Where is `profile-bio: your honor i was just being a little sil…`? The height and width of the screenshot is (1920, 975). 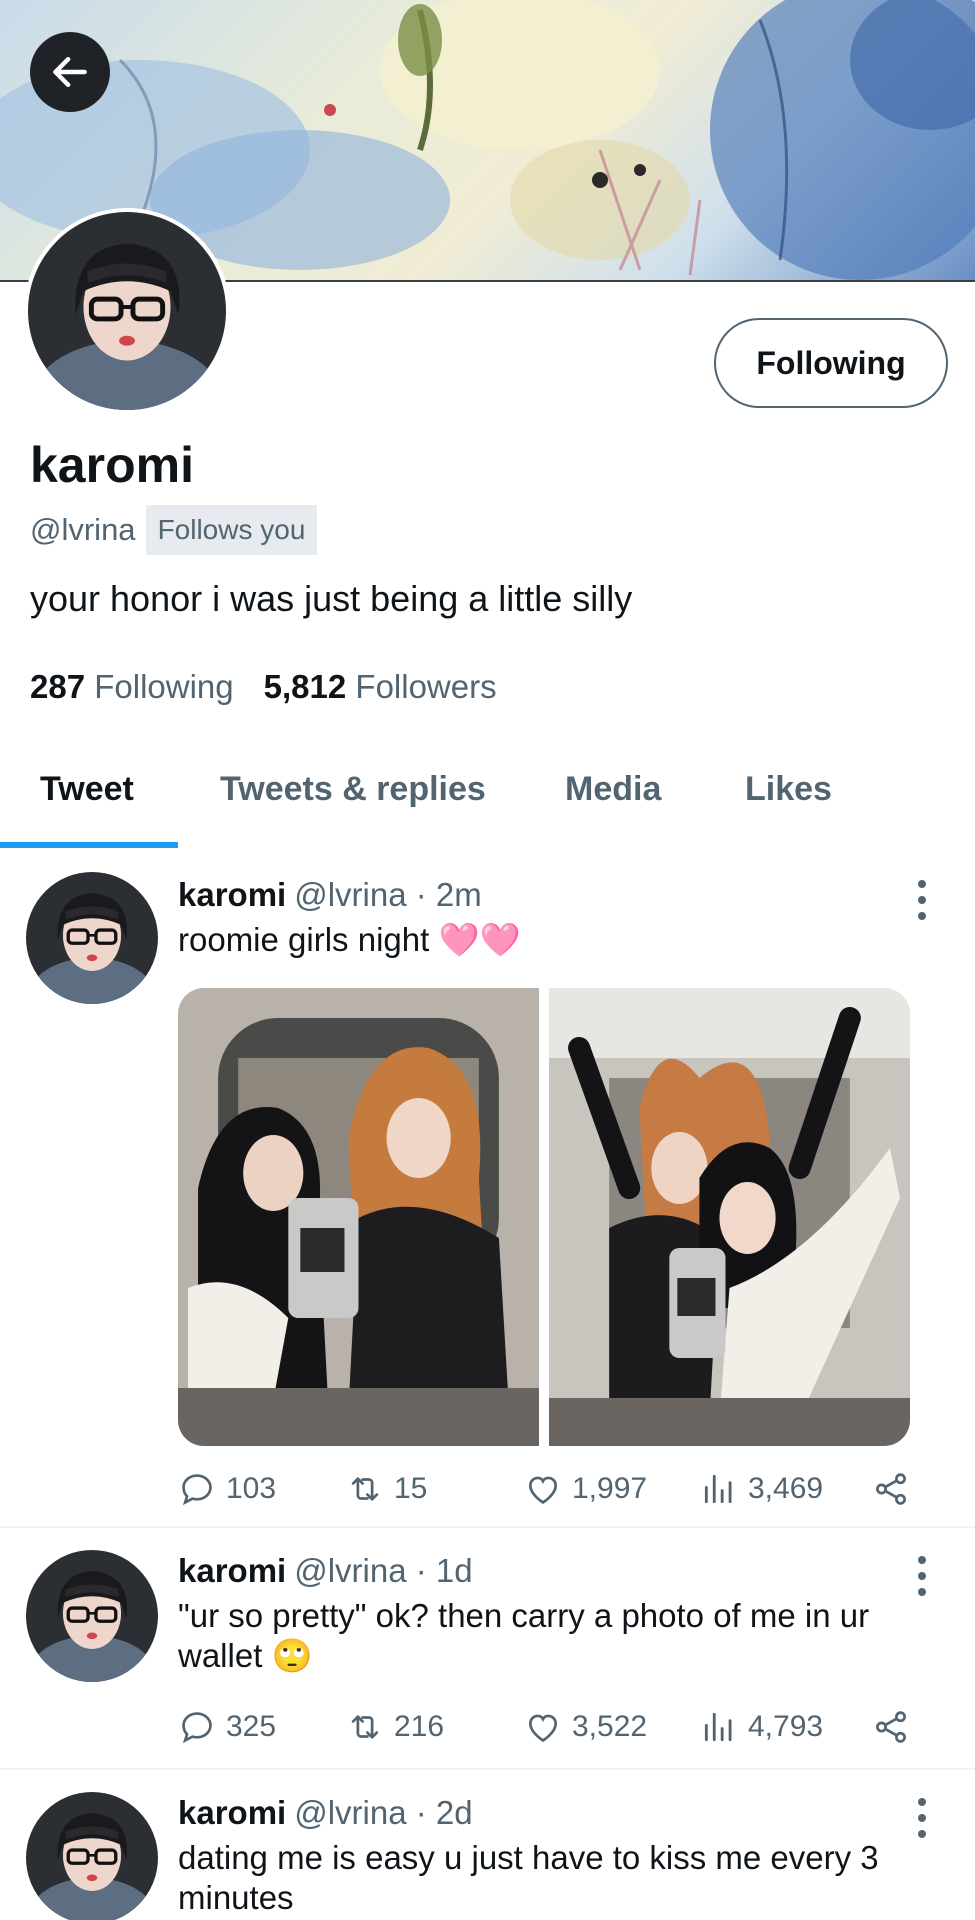 profile-bio: your honor i was just being a little sil… is located at coordinates (331, 598).